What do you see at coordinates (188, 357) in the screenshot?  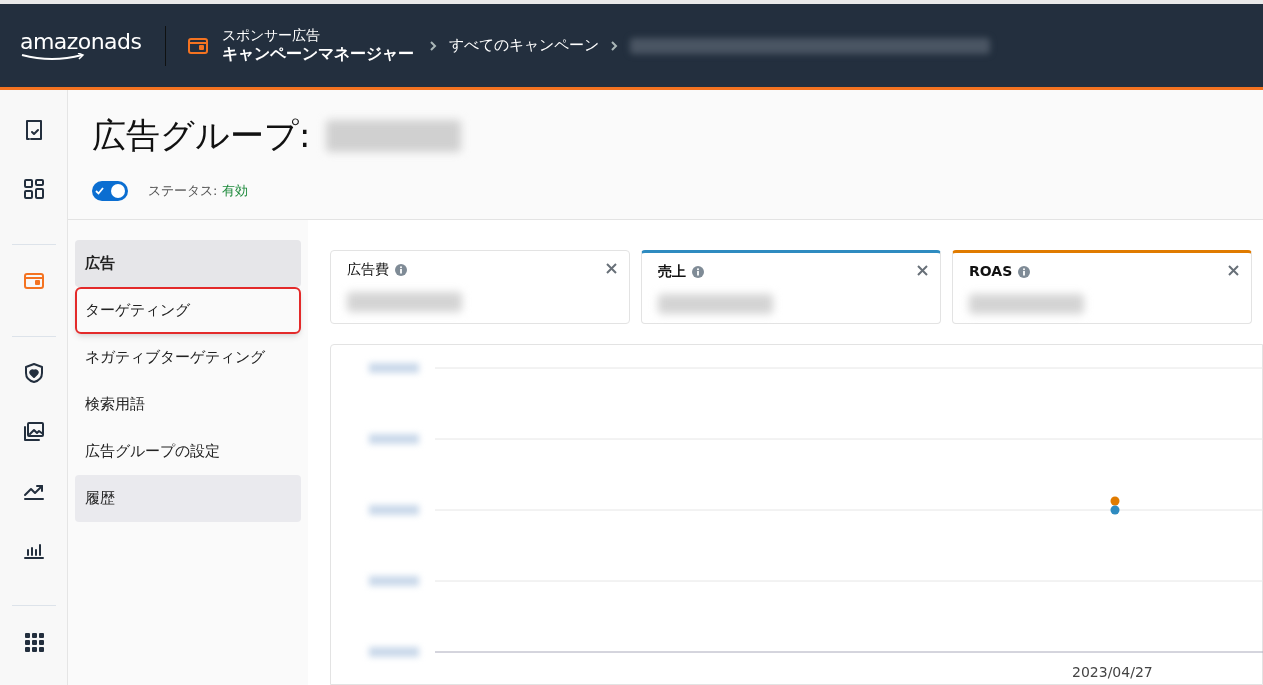 I see `subnav-item: ネガティブターゲティング` at bounding box center [188, 357].